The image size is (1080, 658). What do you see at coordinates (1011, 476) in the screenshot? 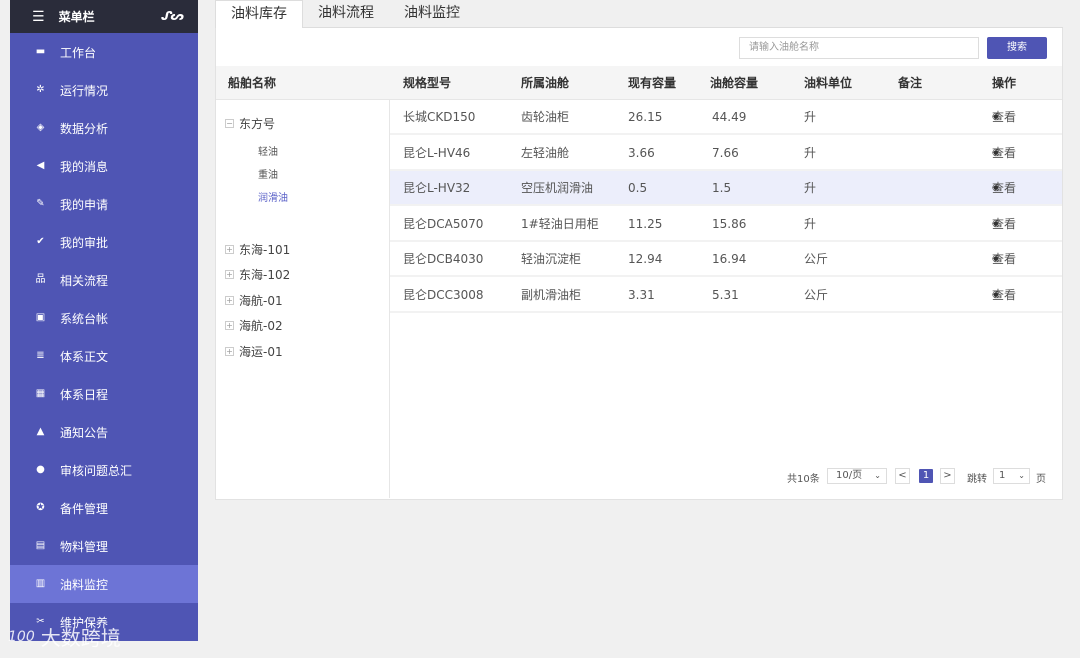
I see `jump-page-select: 1 ⌄` at bounding box center [1011, 476].